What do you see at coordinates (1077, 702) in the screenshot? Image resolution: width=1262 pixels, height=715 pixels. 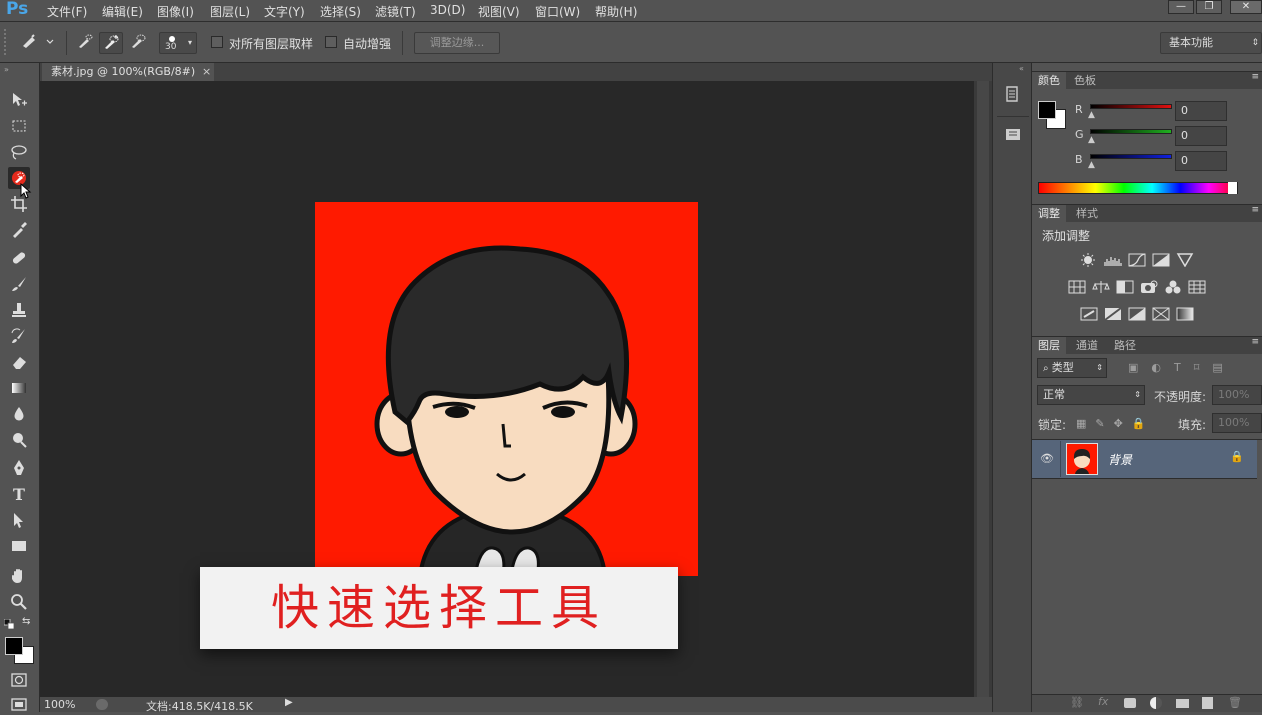 I see `link-layers-icon: ⛓` at bounding box center [1077, 702].